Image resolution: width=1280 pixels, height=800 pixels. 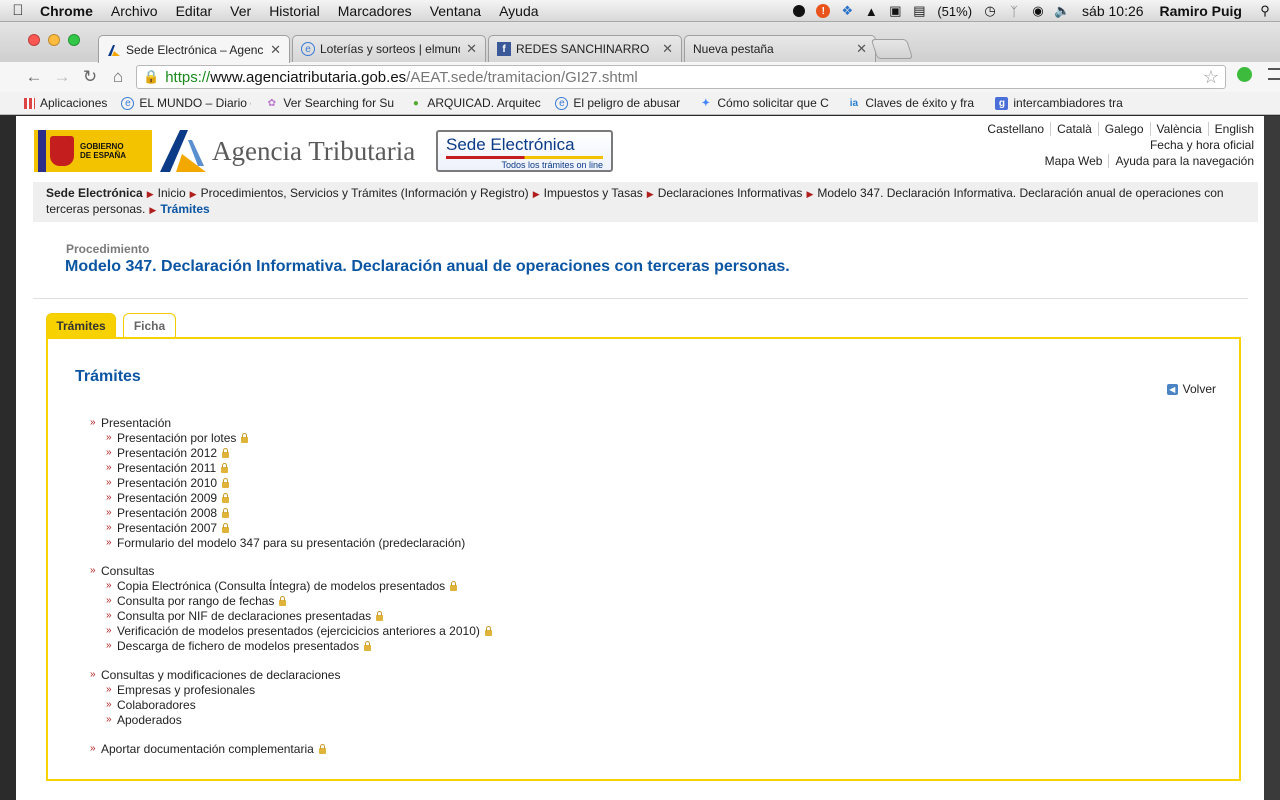 What do you see at coordinates (730, 193) in the screenshot?
I see `breadcrumb-item: Declaraciones Informativas` at bounding box center [730, 193].